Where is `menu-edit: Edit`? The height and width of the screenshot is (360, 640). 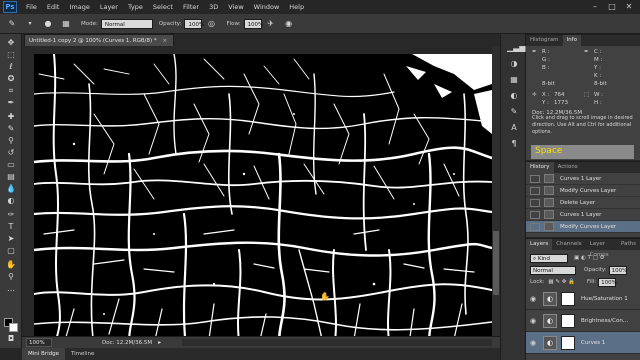
menu-edit: Edit is located at coordinates (53, 7).